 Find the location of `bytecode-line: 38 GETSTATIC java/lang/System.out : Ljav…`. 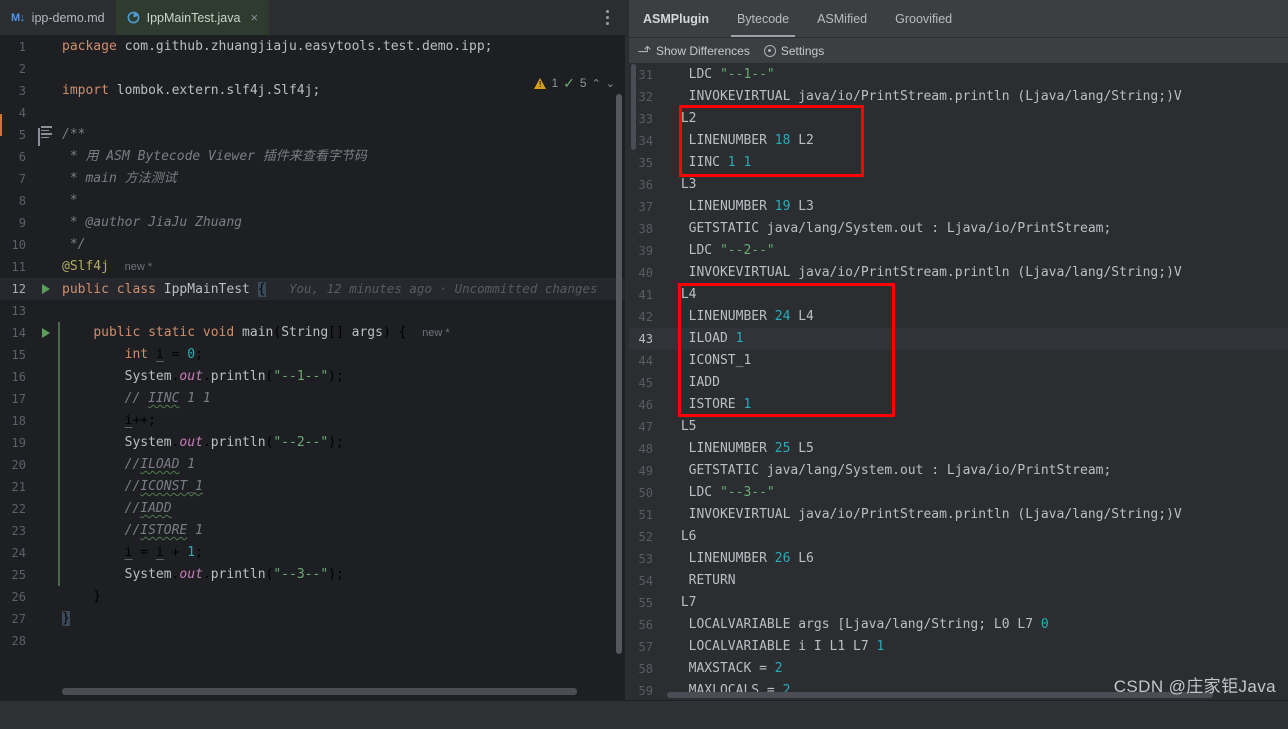

bytecode-line: 38 GETSTATIC java/lang/System.out : Ljav… is located at coordinates (958, 229).